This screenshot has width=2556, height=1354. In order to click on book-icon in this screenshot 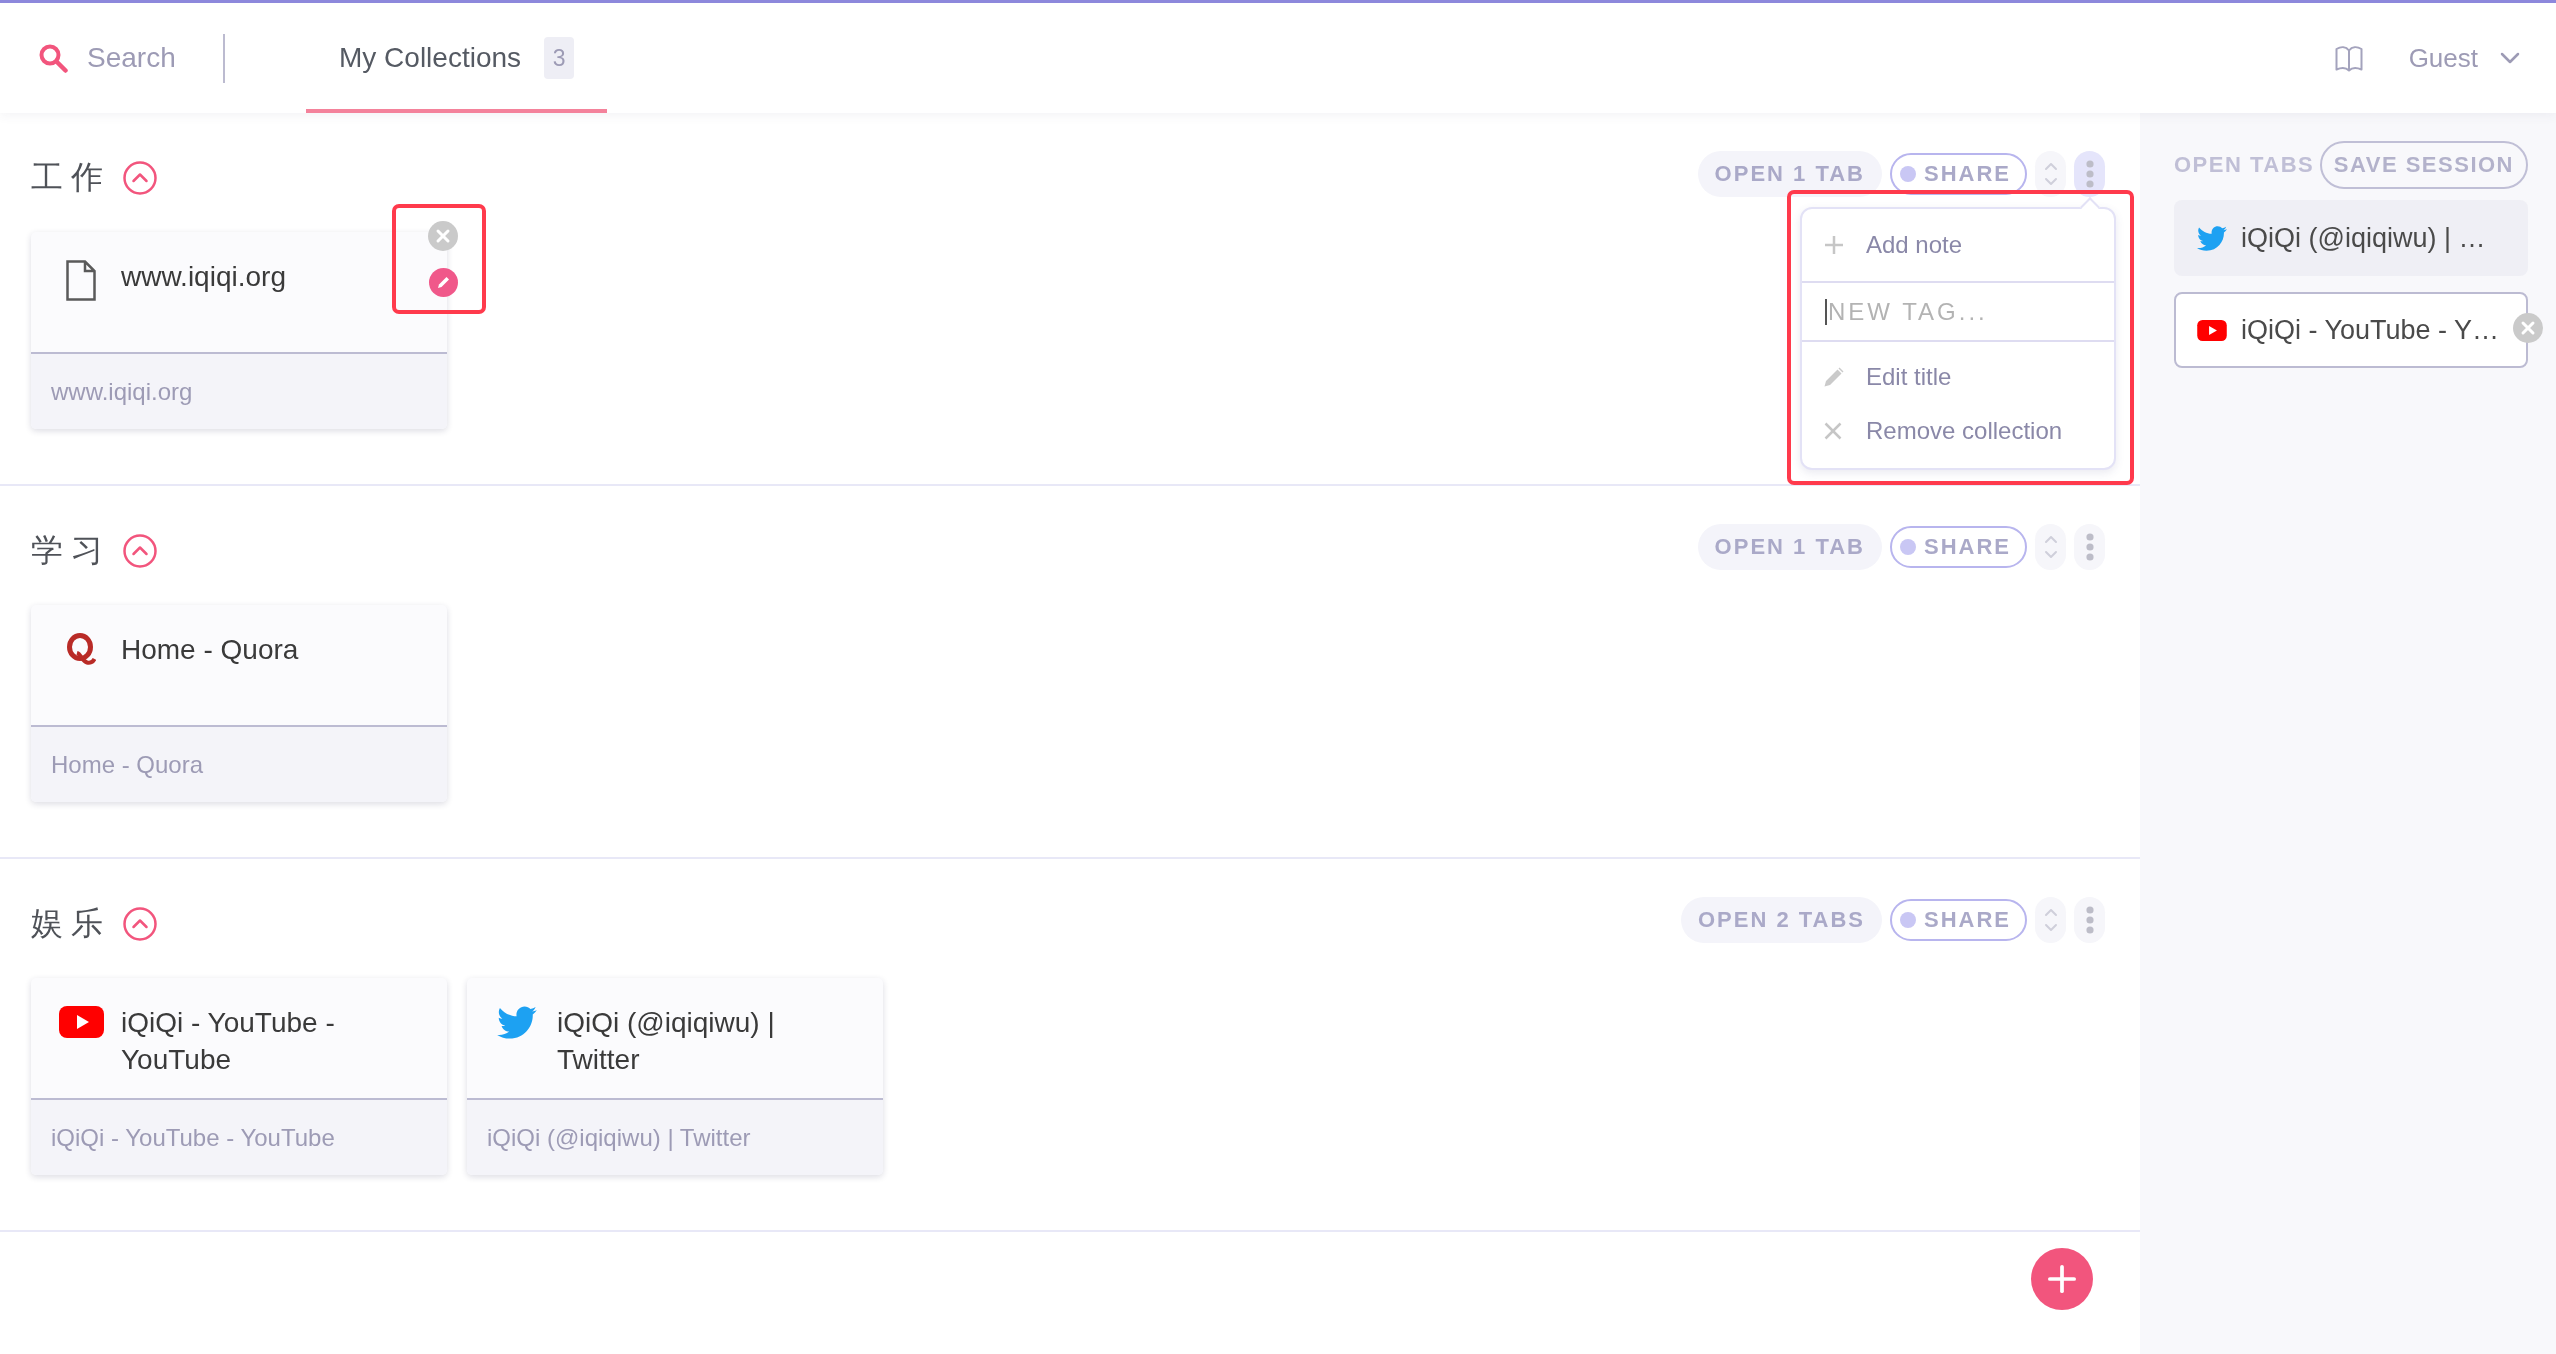, I will do `click(2348, 58)`.